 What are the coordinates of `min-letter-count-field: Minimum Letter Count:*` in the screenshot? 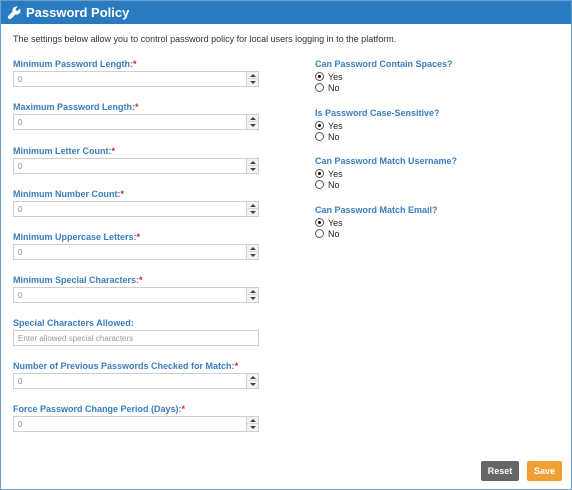 It's located at (136, 160).